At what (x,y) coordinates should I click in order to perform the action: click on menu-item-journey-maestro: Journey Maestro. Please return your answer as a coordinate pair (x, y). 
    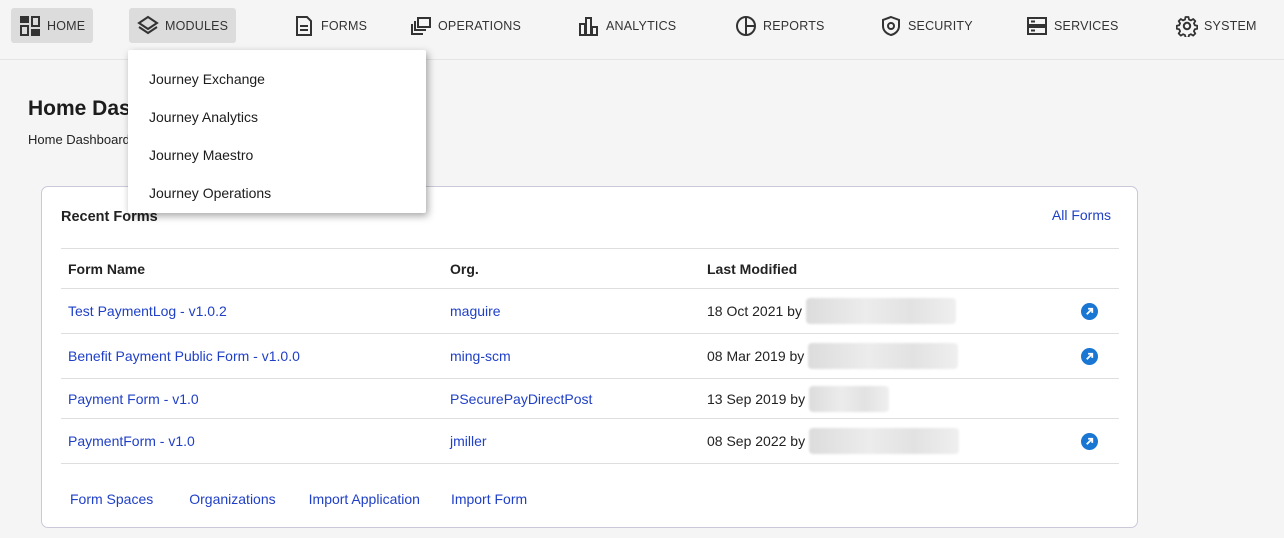
    Looking at the image, I should click on (277, 155).